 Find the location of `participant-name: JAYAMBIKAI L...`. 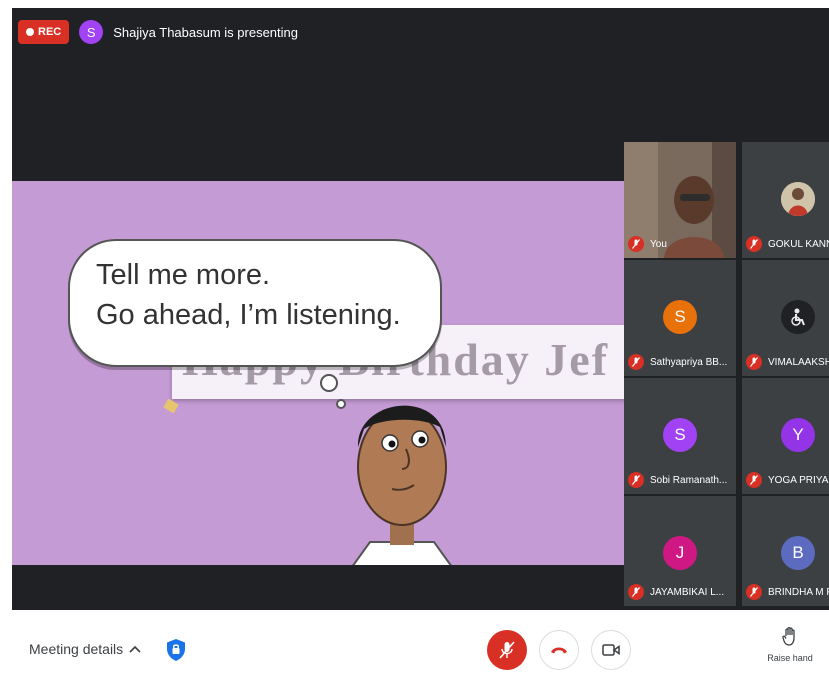

participant-name: JAYAMBIKAI L... is located at coordinates (687, 592).